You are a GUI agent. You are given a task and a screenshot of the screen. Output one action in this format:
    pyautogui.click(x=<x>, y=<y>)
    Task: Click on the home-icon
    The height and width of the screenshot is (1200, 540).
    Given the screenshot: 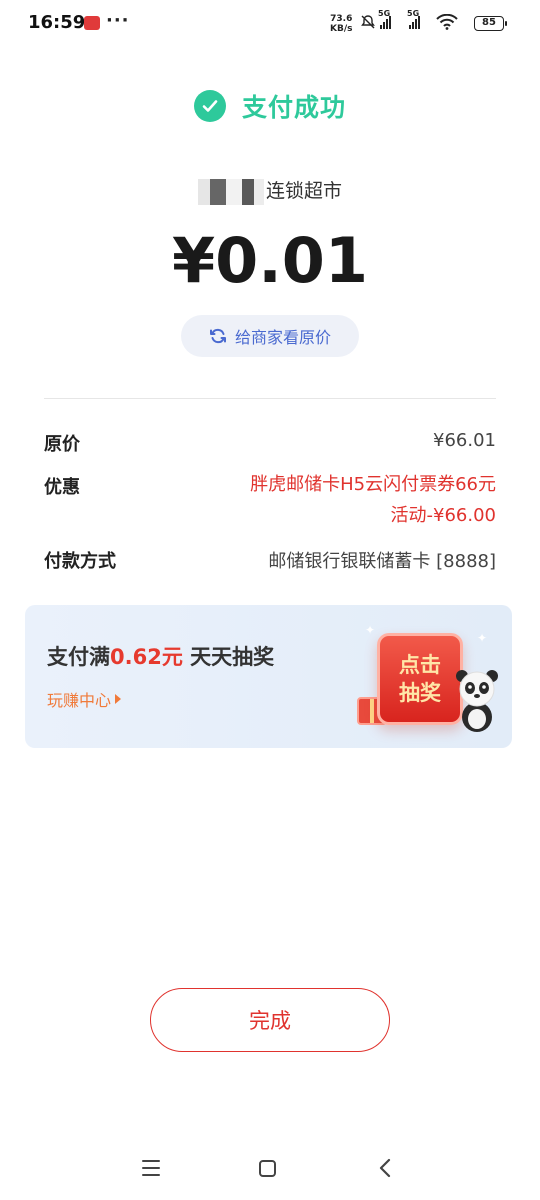 What is the action you would take?
    pyautogui.click(x=267, y=1168)
    